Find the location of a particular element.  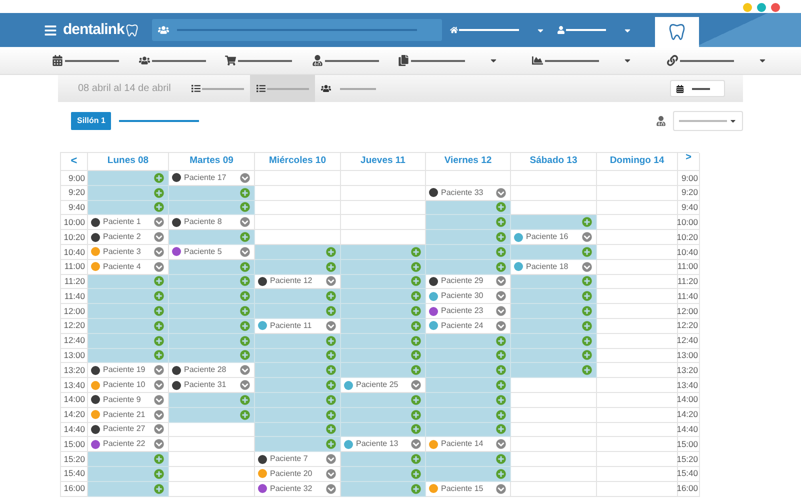

search-field is located at coordinates (297, 30).